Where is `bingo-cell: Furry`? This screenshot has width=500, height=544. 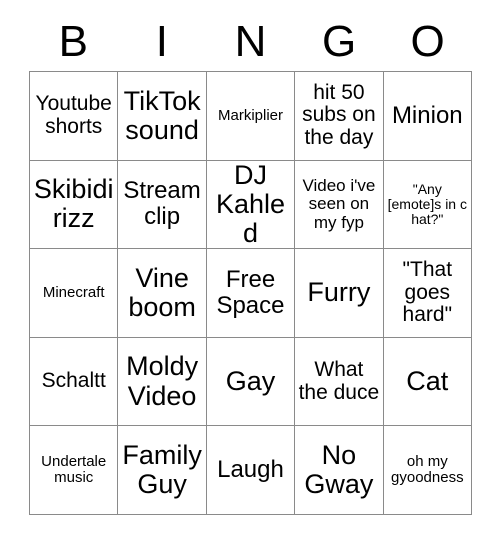
bingo-cell: Furry is located at coordinates (339, 293).